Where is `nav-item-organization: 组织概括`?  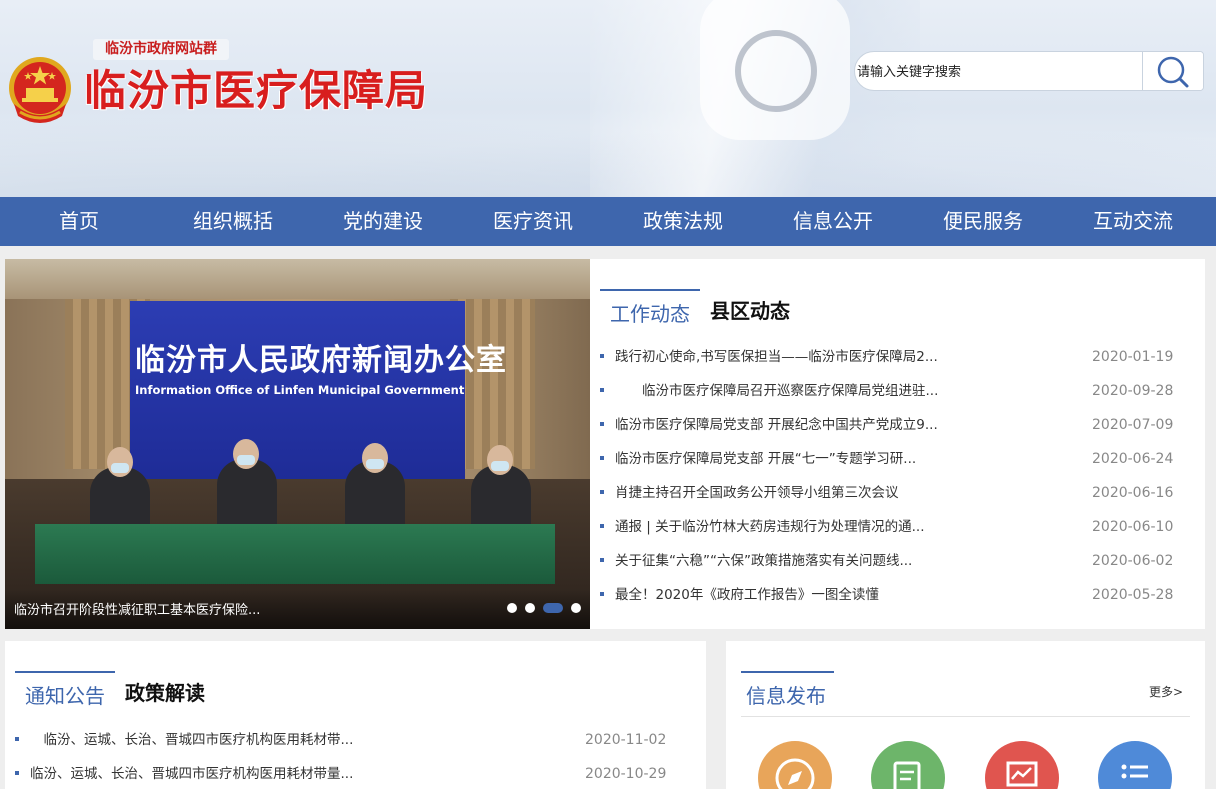
nav-item-organization: 组织概括 is located at coordinates (233, 221).